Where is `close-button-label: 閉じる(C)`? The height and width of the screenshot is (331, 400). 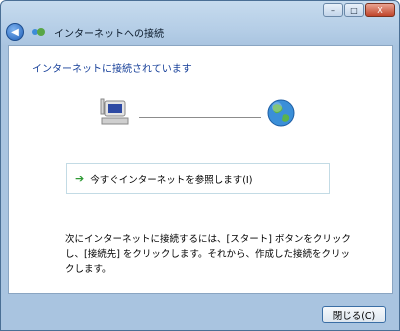 close-button-label: 閉じる(C) is located at coordinates (354, 316).